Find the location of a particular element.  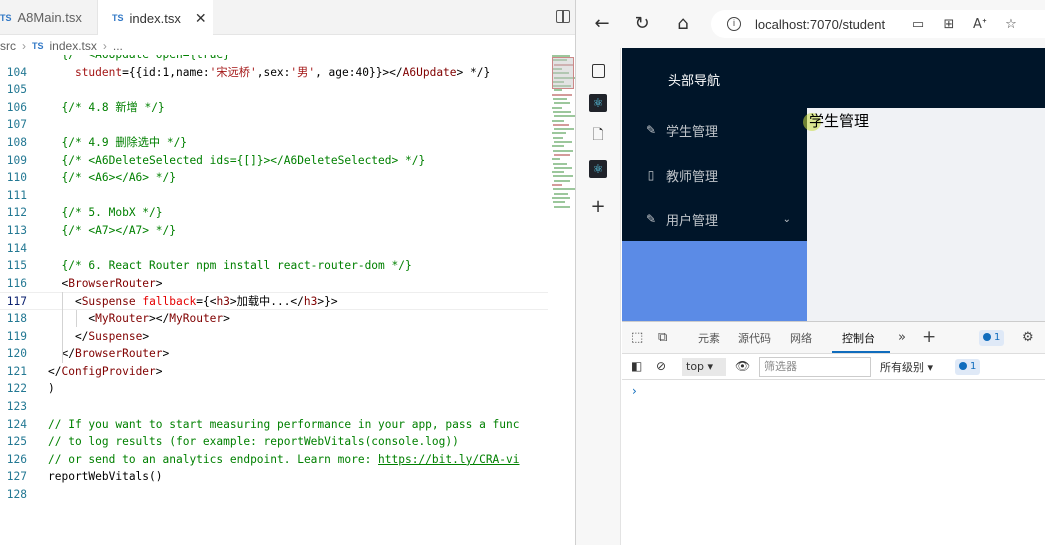

tab-a8main: TS A8Main.tsx is located at coordinates (49, 17).